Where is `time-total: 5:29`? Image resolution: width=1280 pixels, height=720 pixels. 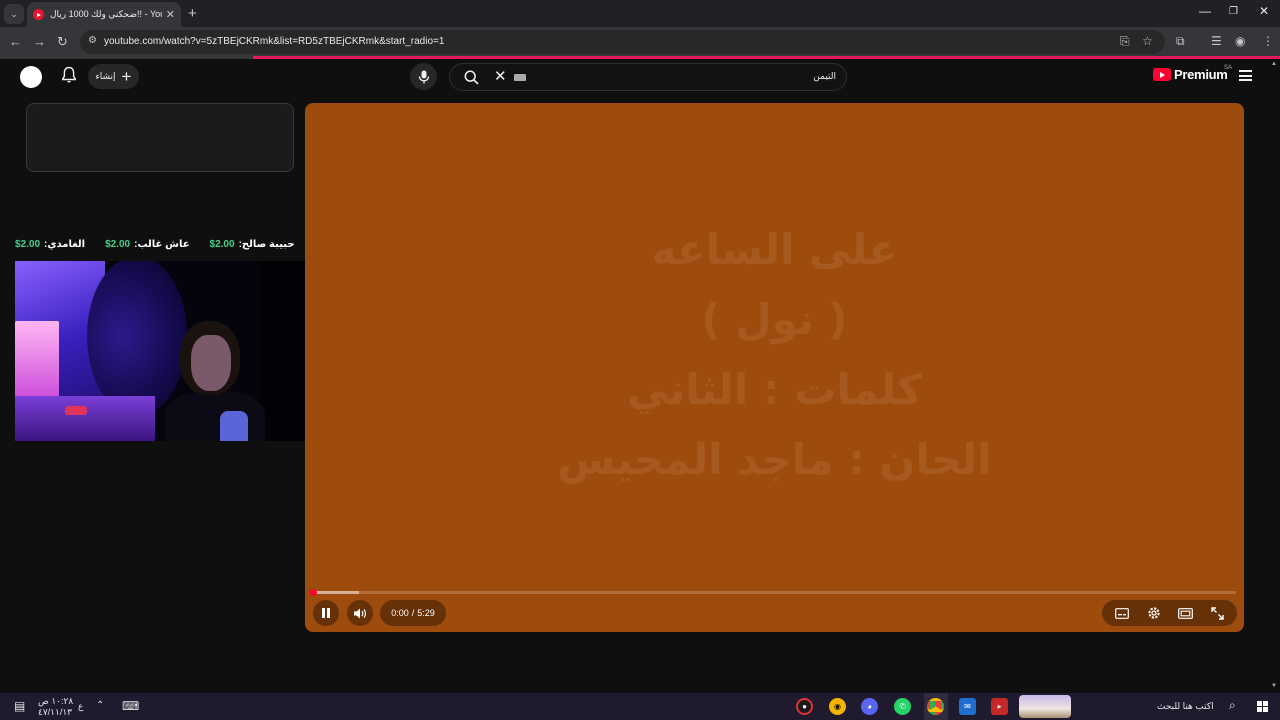
time-total: 5:29 is located at coordinates (426, 613).